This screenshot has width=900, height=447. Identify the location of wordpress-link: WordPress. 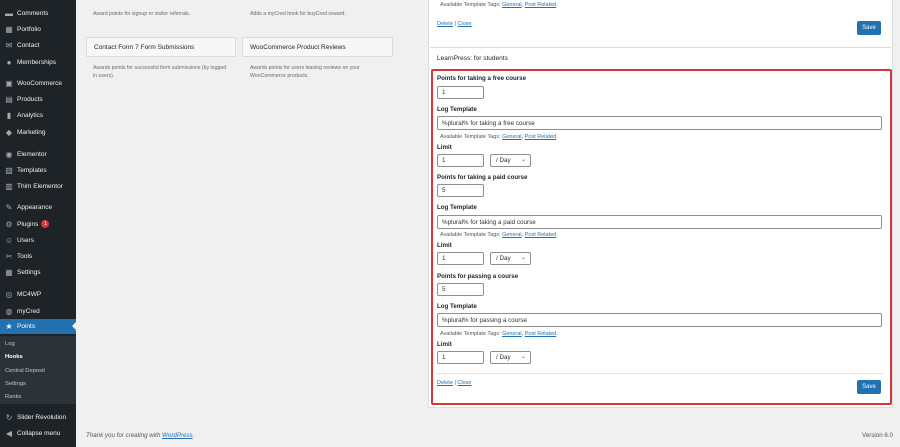
(177, 435).